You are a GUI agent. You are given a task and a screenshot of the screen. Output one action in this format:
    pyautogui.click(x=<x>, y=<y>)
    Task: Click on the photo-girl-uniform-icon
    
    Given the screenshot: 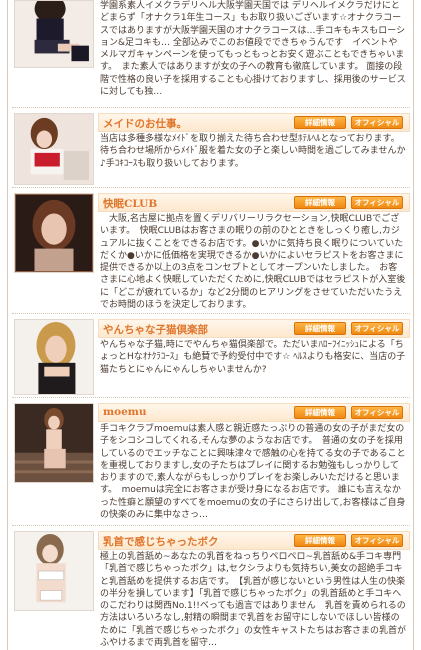 What is the action you would take?
    pyautogui.click(x=54, y=34)
    